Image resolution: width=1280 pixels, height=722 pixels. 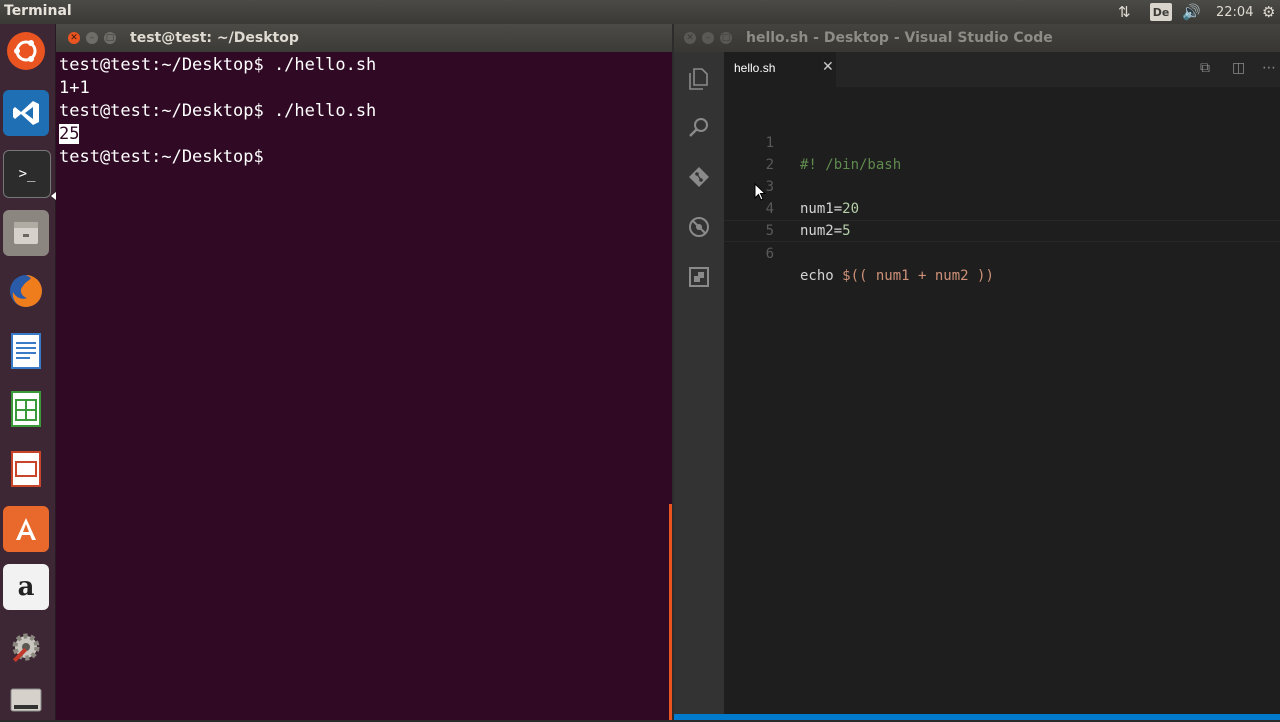 I want to click on status-bar, so click(x=977, y=717).